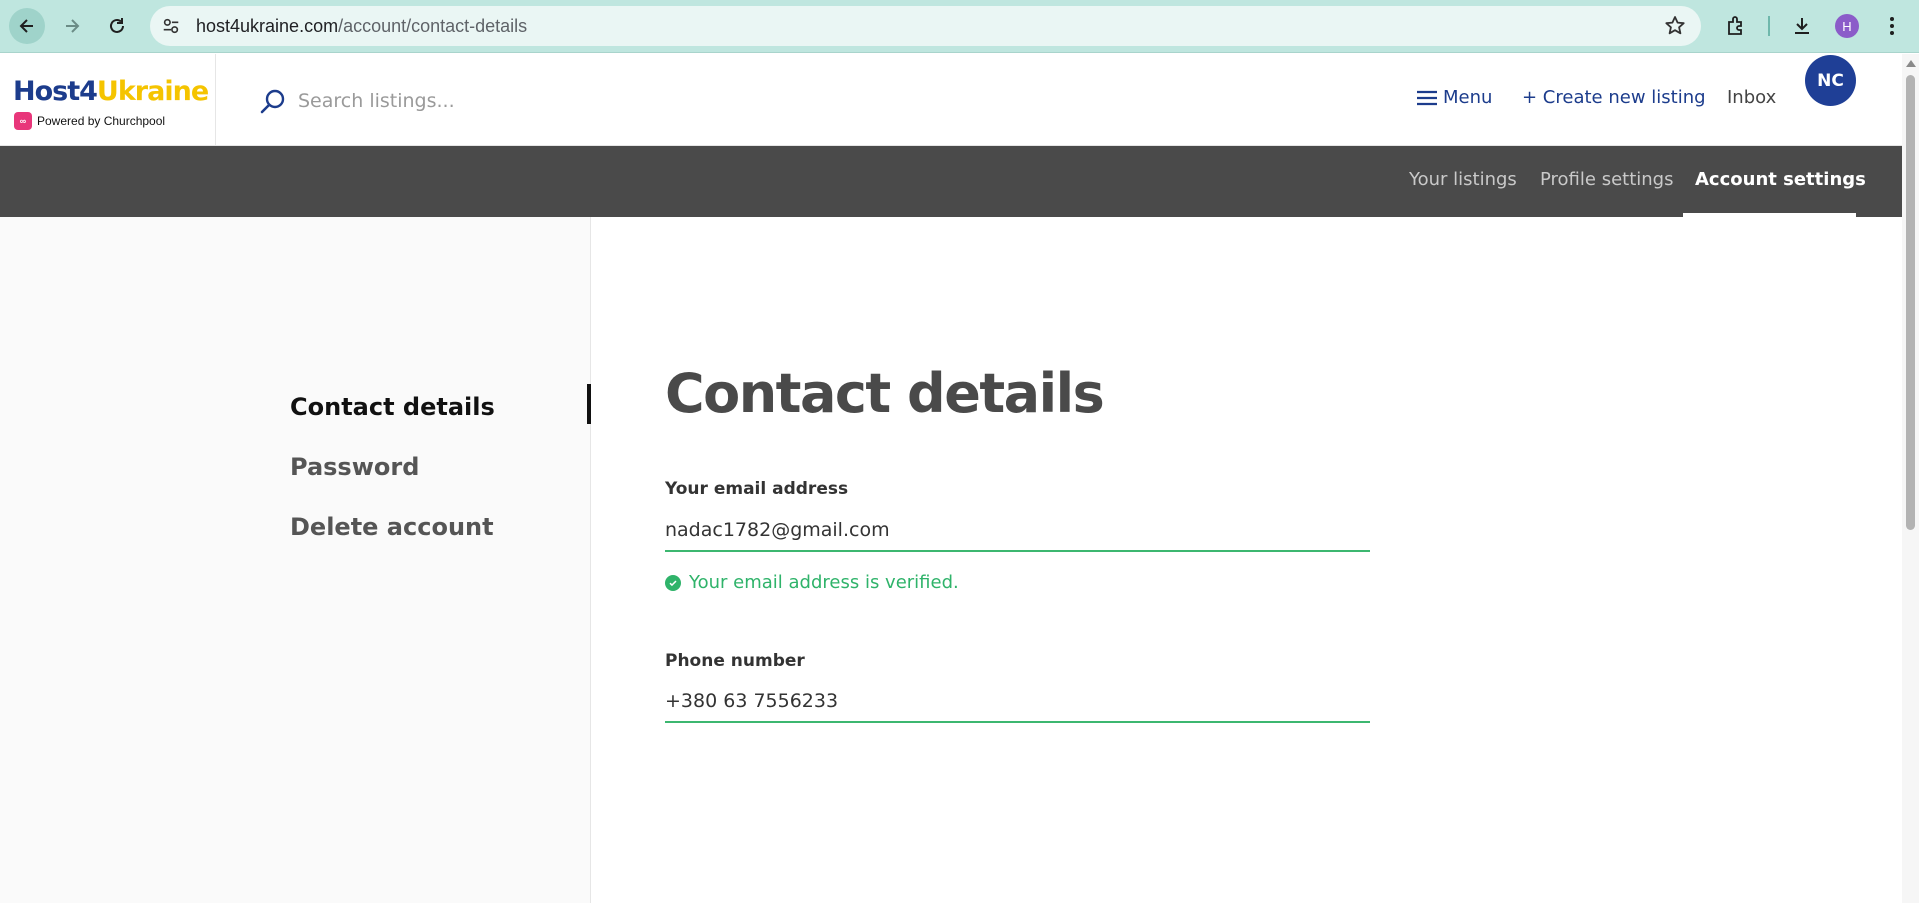 The height and width of the screenshot is (903, 1919). I want to click on sidebar-item-delete-account: Delete account, so click(392, 527).